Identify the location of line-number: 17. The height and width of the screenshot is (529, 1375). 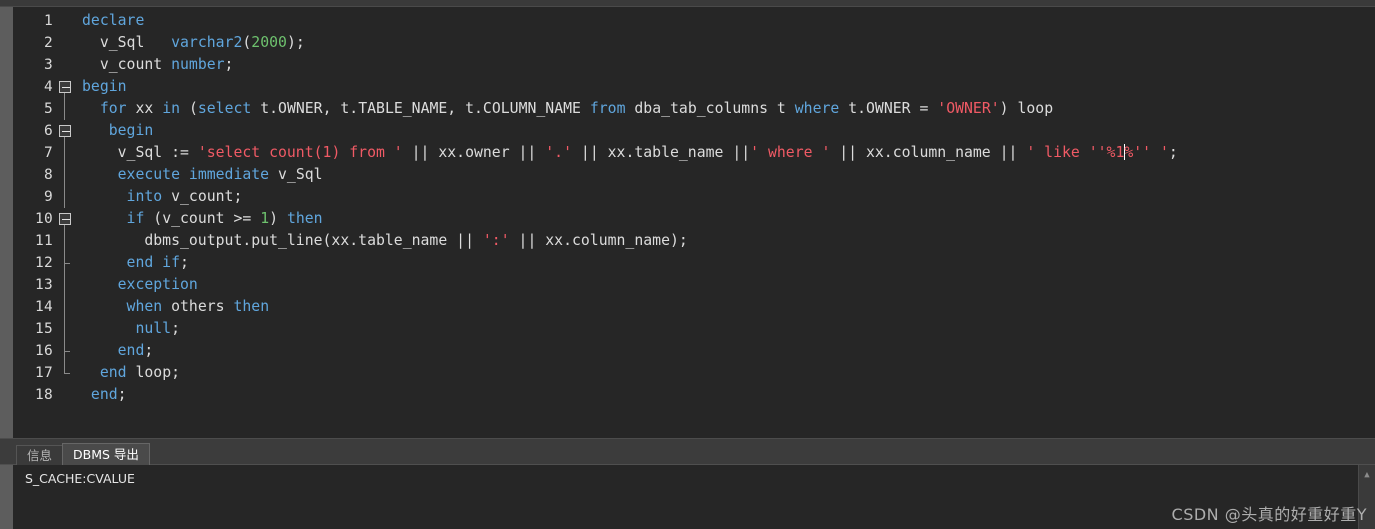
(43, 373).